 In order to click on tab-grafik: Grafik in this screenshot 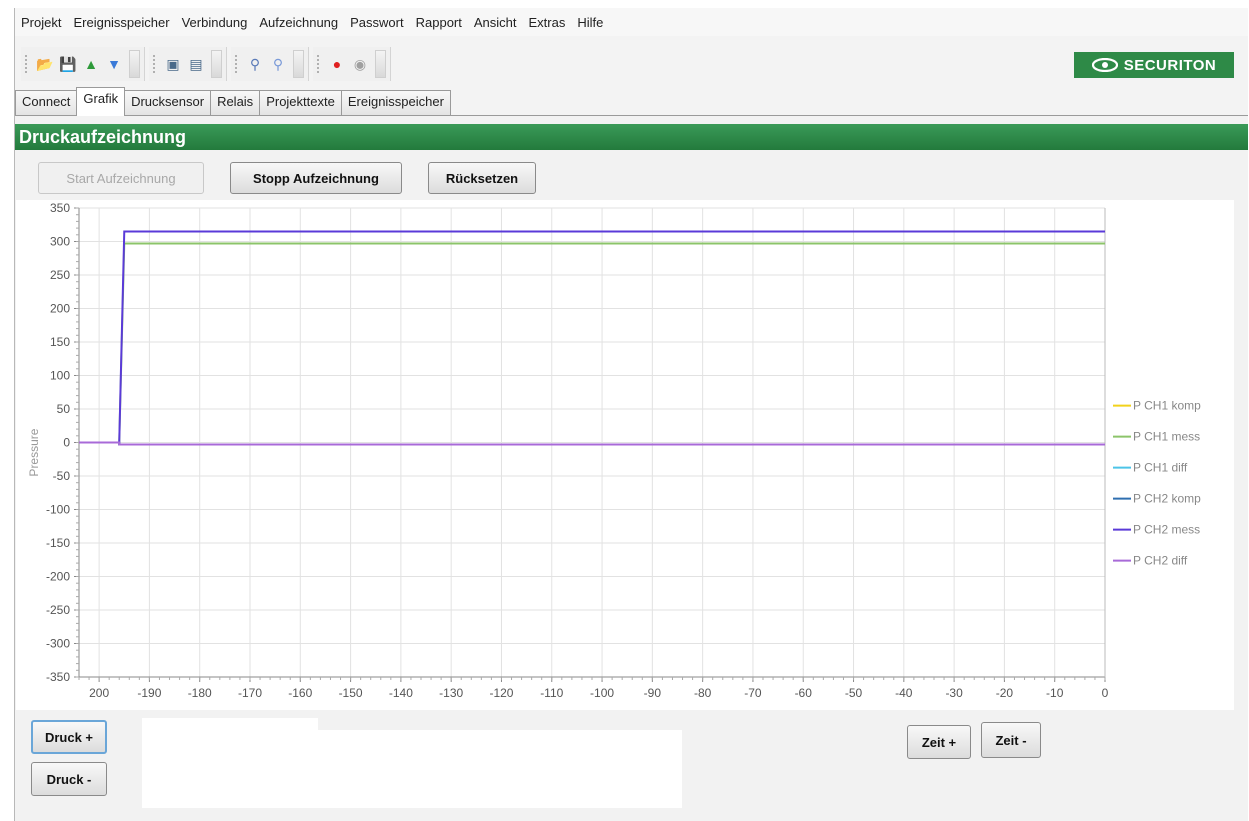, I will do `click(101, 101)`.